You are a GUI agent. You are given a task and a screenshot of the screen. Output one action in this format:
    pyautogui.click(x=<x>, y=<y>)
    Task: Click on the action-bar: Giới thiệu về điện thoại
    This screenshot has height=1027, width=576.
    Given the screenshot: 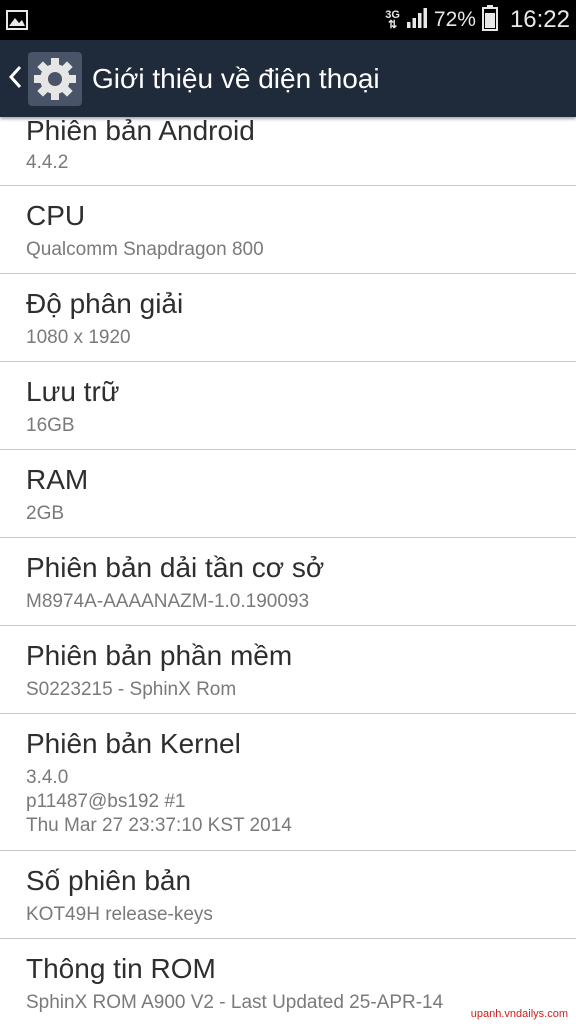 What is the action you would take?
    pyautogui.click(x=288, y=78)
    